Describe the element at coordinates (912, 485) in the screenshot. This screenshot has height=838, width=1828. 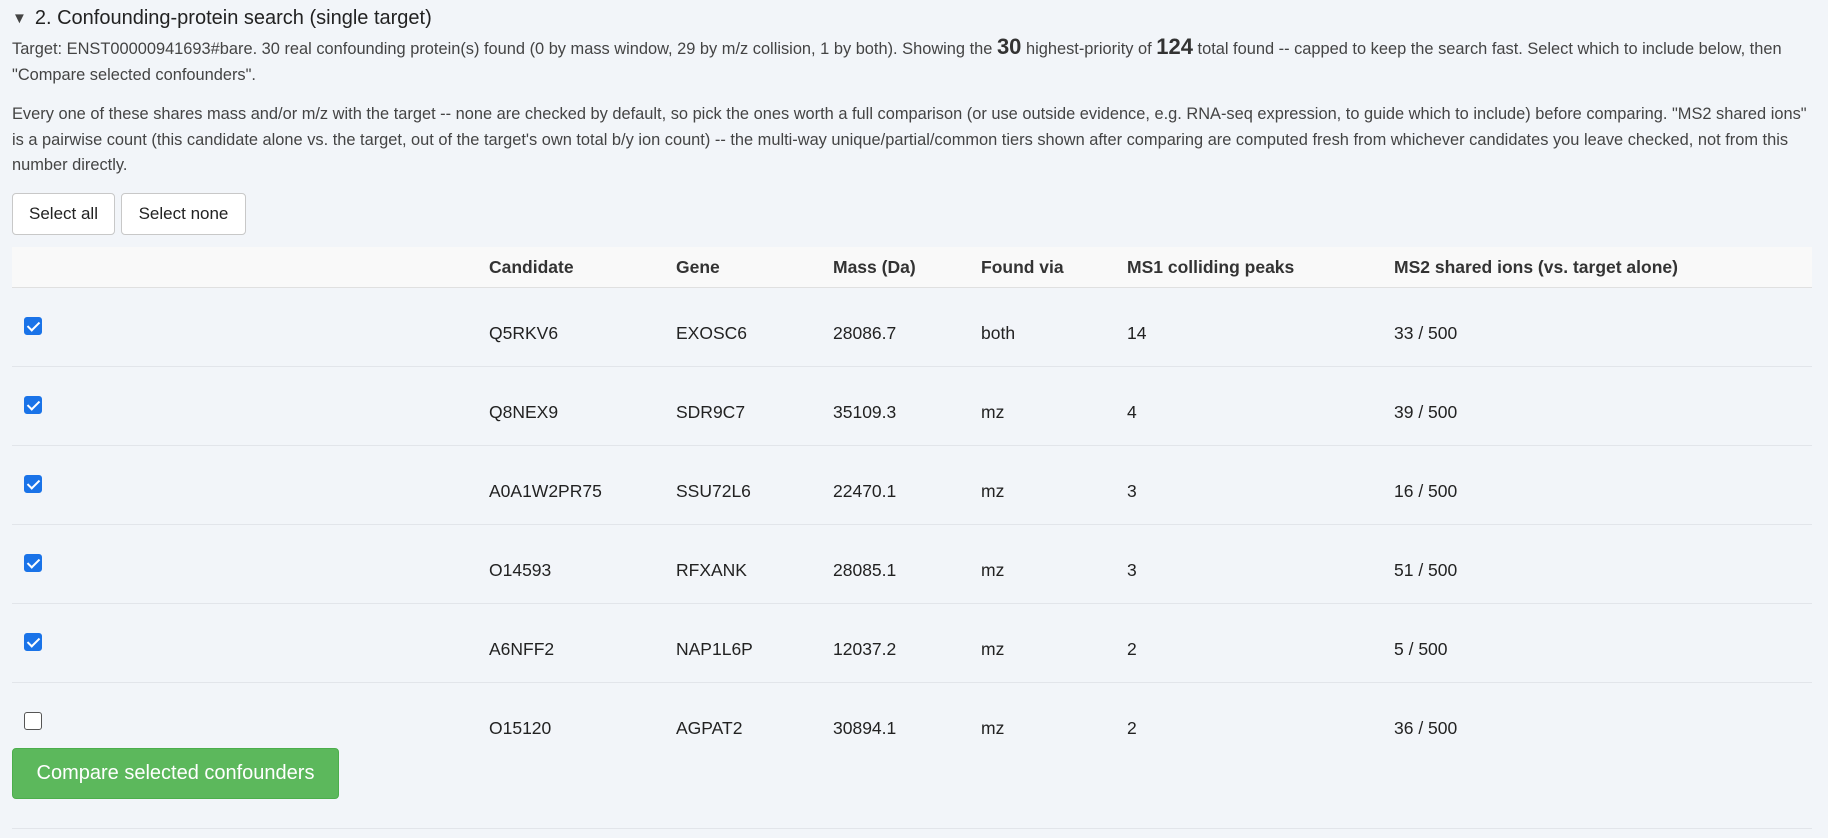
I see `table-row: A0A1W2PR75 SSU72L6 22470.1 mz 3 16 / 500` at that location.